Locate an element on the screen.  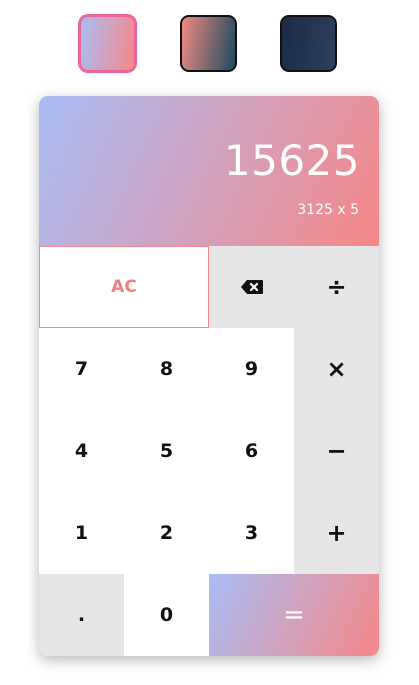
theme-swatch-coral-teal is located at coordinates (208, 43).